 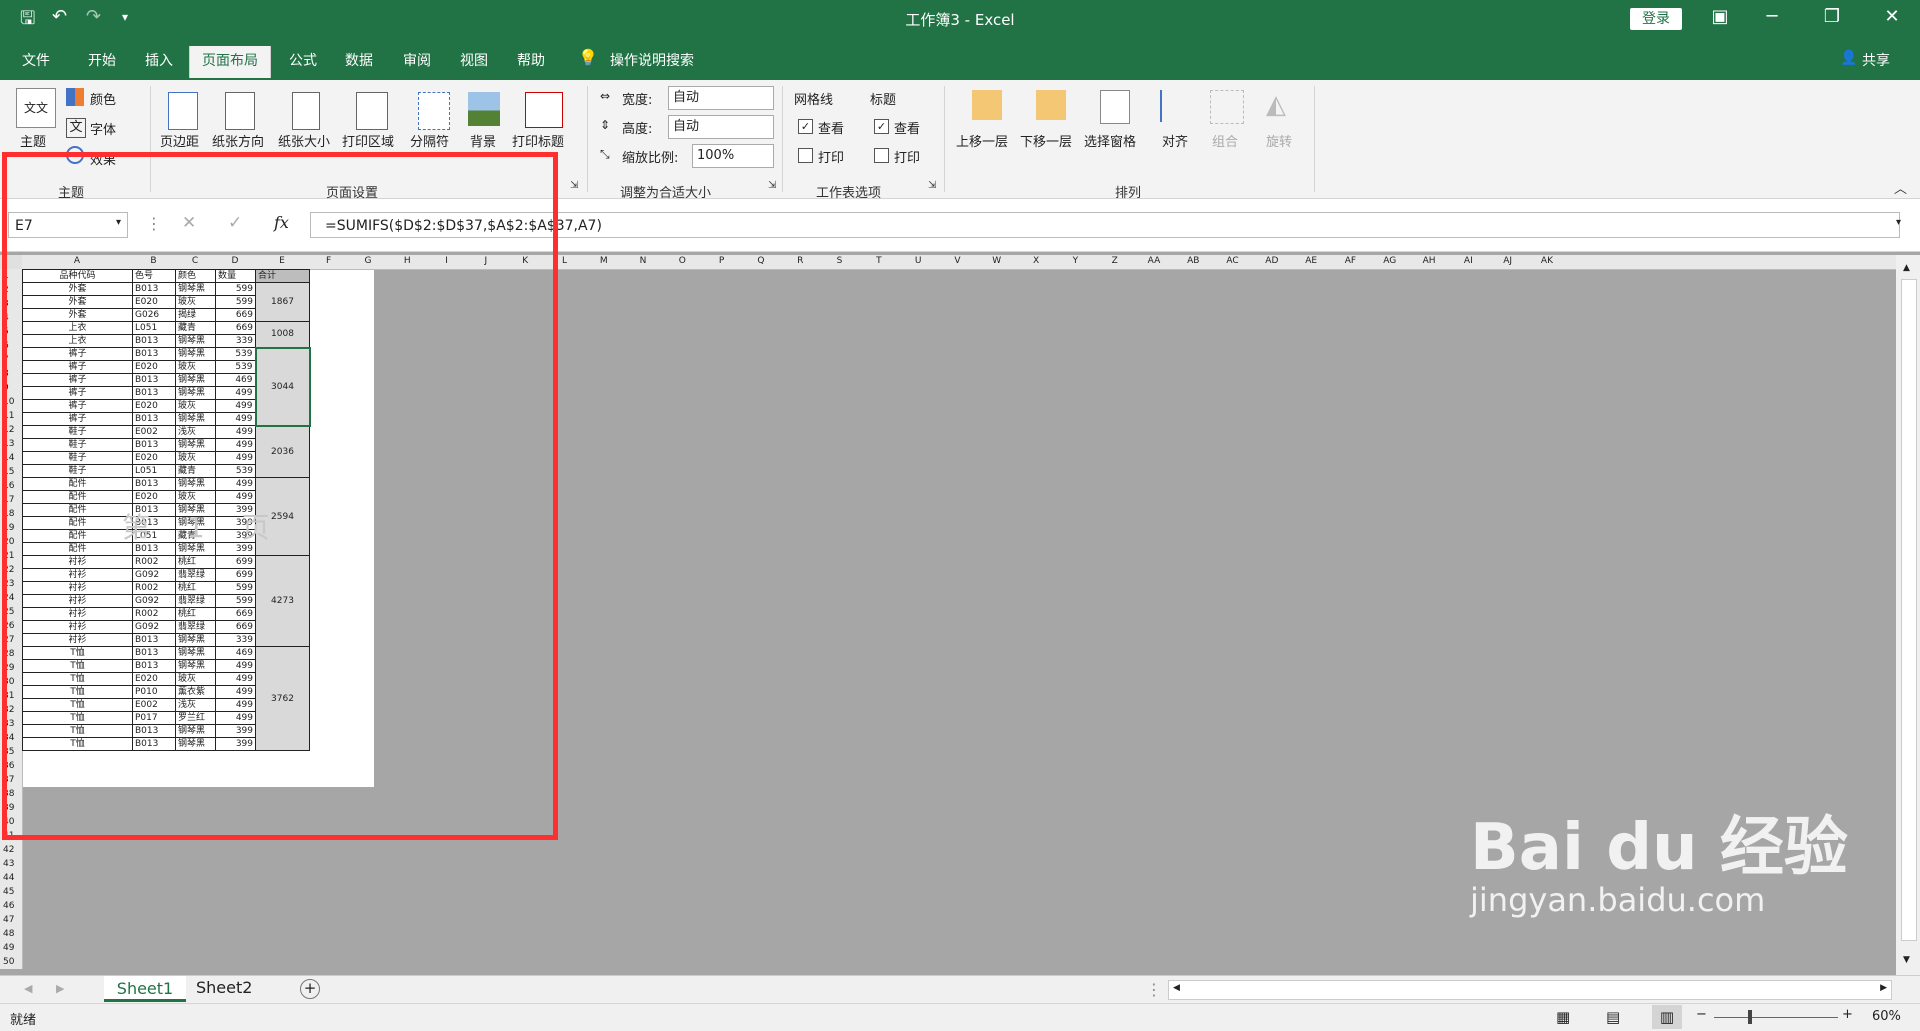 I want to click on row-header: 42, so click(x=12, y=850).